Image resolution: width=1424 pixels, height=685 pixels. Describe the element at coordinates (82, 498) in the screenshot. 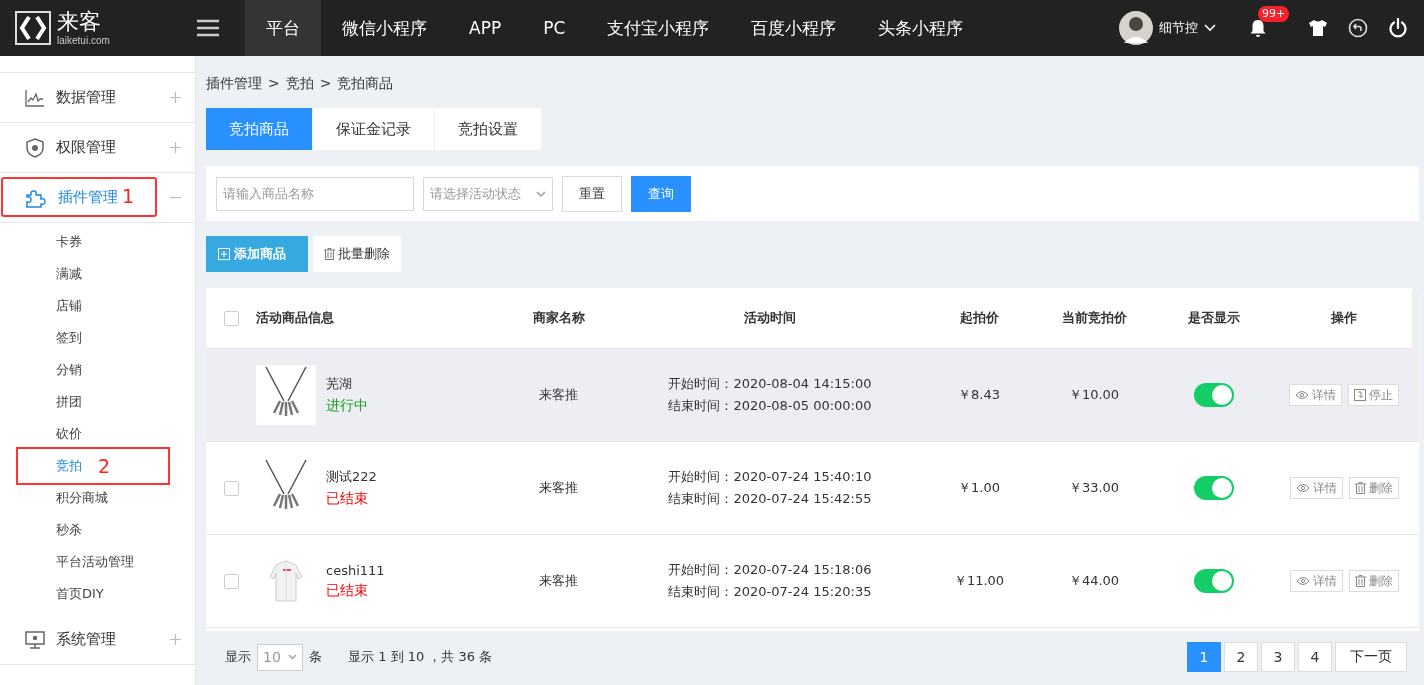

I see `submenu-item: 积分商城` at that location.